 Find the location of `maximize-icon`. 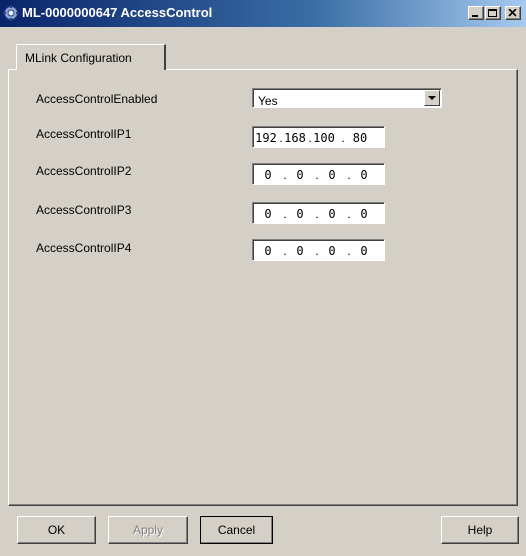

maximize-icon is located at coordinates (492, 13).